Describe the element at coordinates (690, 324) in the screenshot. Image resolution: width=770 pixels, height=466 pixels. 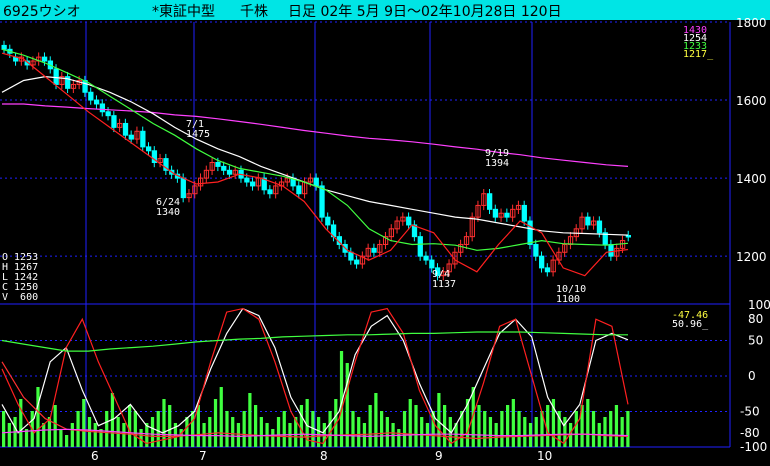
I see `osc-legend-value: 50.96_` at that location.